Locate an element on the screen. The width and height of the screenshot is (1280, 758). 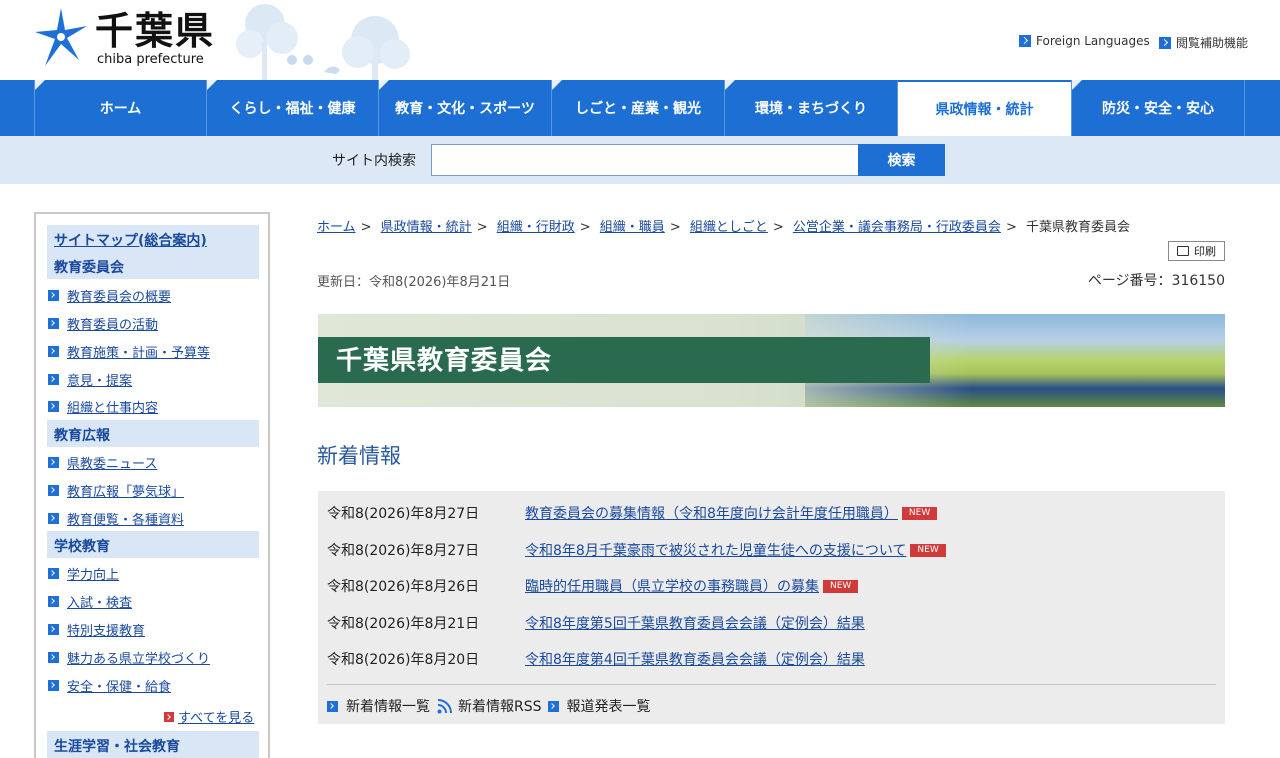
sidebar-item: 学力向上 is located at coordinates (83, 573).